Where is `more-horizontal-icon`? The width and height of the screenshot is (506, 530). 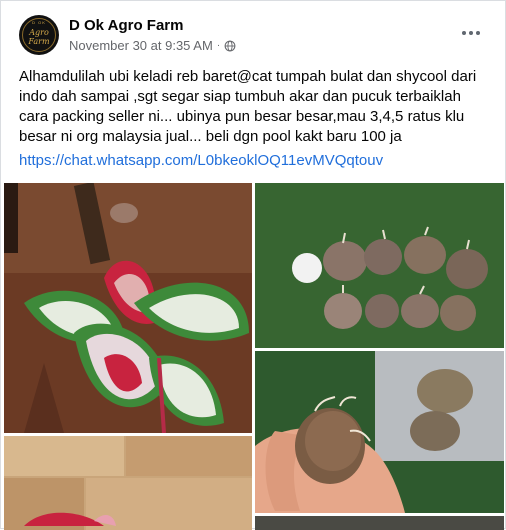 more-horizontal-icon is located at coordinates (471, 33).